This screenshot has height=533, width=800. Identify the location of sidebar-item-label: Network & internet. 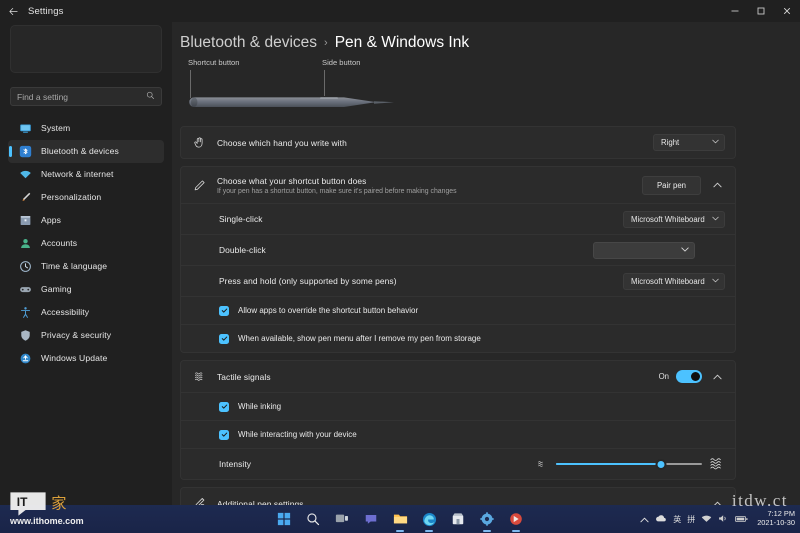
(77, 174).